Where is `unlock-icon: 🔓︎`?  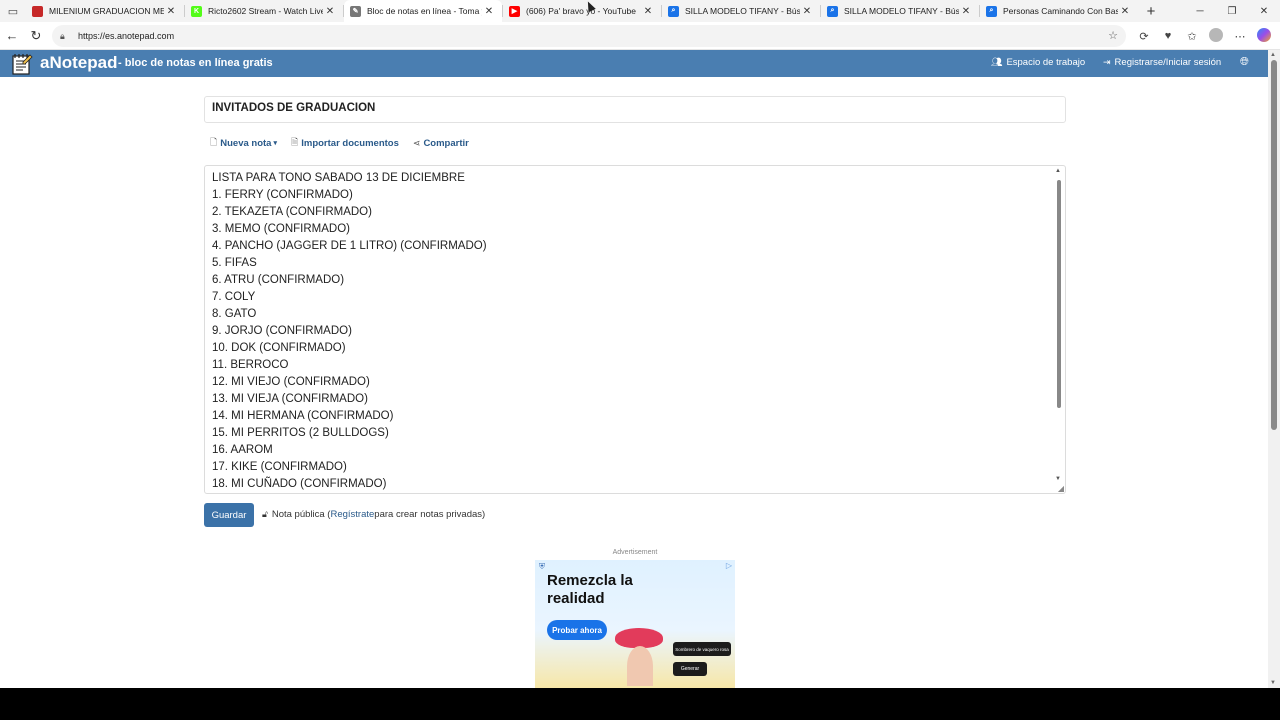 unlock-icon: 🔓︎ is located at coordinates (265, 514).